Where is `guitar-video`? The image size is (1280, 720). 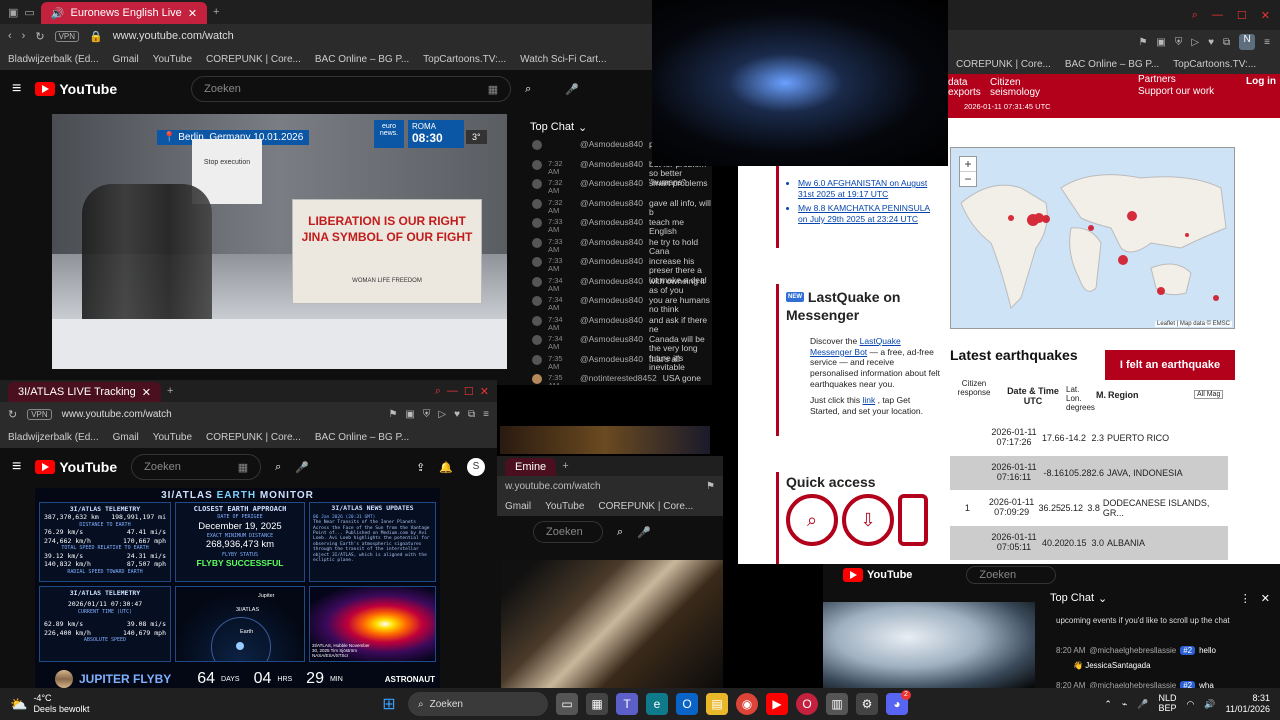
guitar-video is located at coordinates (612, 625).